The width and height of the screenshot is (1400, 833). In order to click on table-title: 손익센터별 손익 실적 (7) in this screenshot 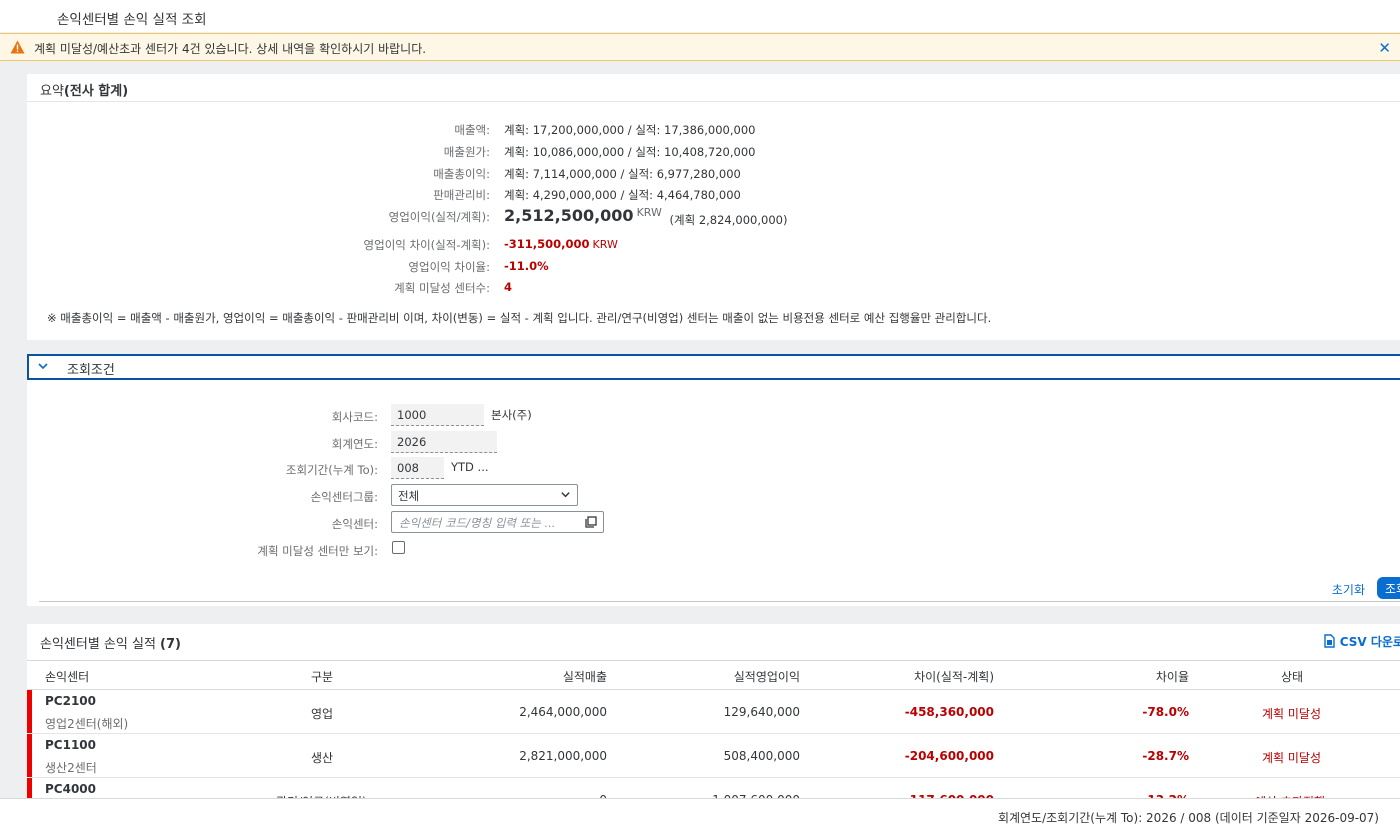, I will do `click(110, 642)`.